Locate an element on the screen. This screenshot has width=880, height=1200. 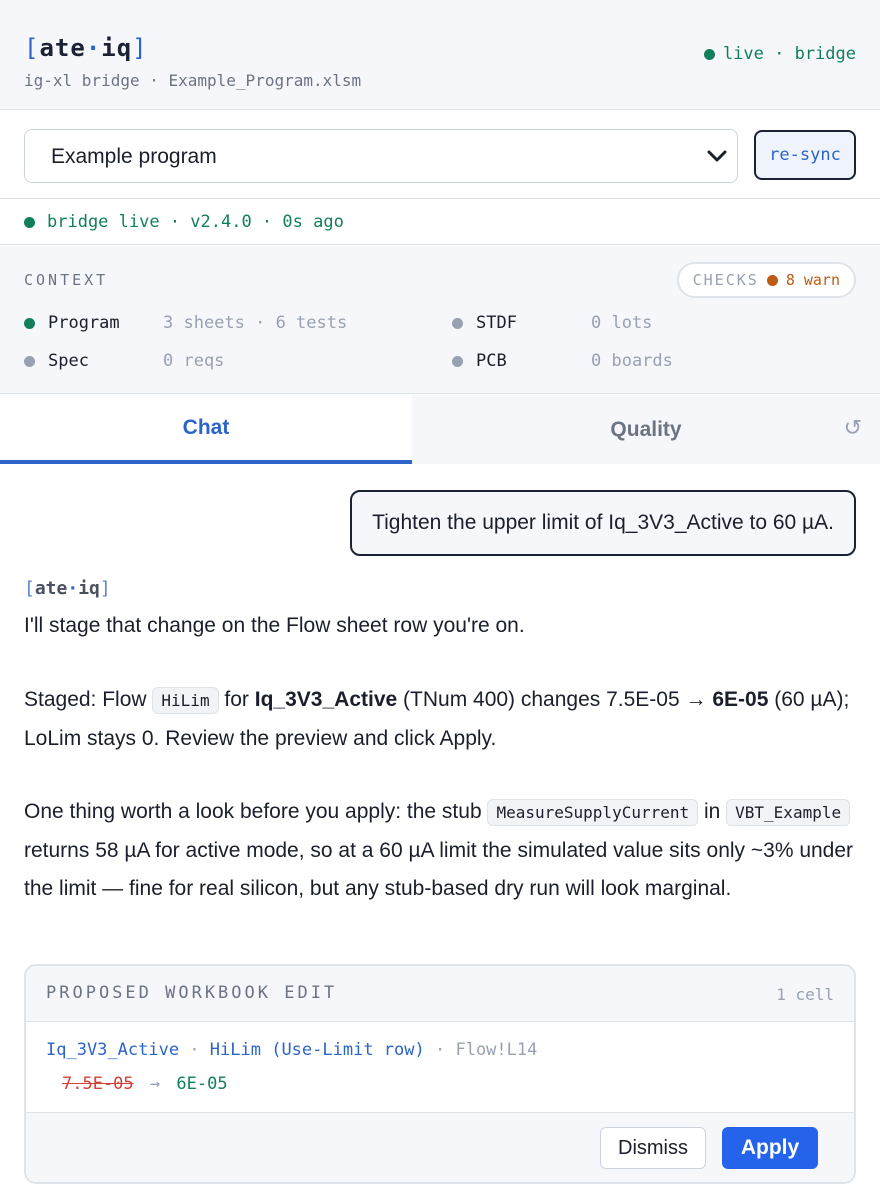
bridge-status-bar: bridge live · v2.4.0 · 0s ago is located at coordinates (440, 222).